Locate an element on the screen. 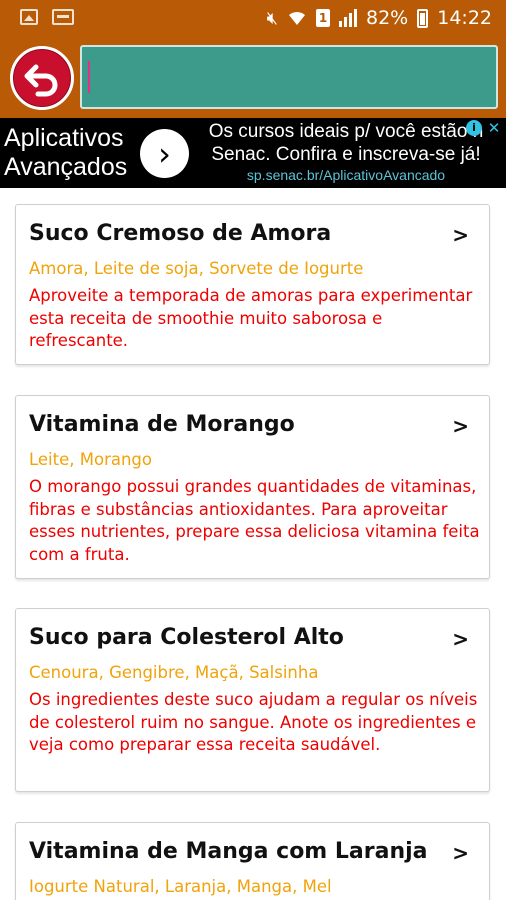 The height and width of the screenshot is (900, 506). ad-text-line2: Senac. Confira e inscreva-se já! is located at coordinates (346, 154).